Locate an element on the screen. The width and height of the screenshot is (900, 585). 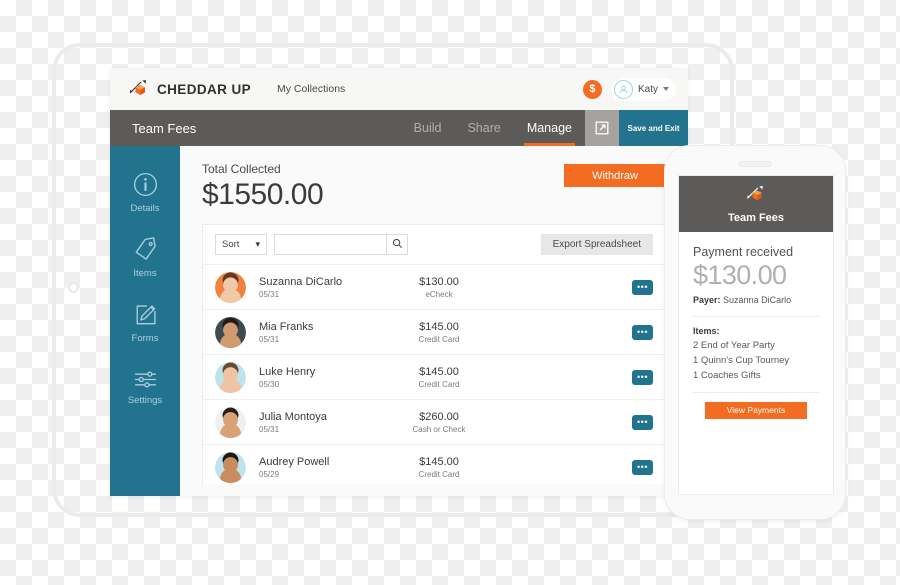
left-sidebar: Details Items Forms Settings is located at coordinates (145, 321).